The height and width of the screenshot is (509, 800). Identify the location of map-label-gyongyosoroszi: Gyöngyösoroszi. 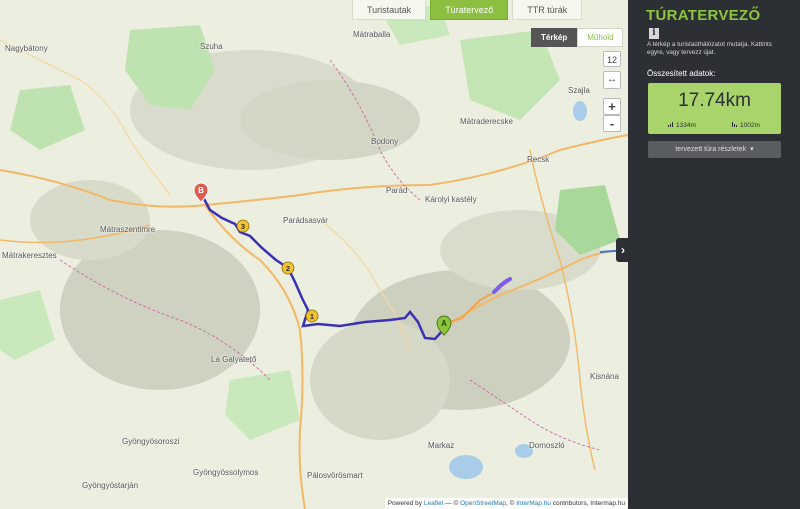
(151, 441).